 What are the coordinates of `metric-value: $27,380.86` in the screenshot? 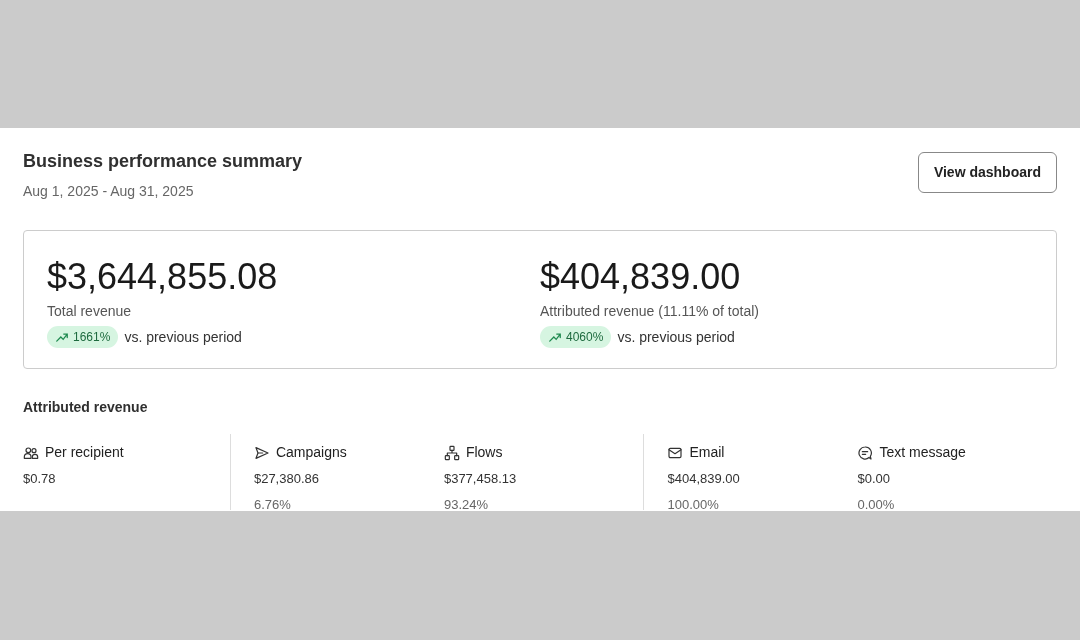 It's located at (286, 479).